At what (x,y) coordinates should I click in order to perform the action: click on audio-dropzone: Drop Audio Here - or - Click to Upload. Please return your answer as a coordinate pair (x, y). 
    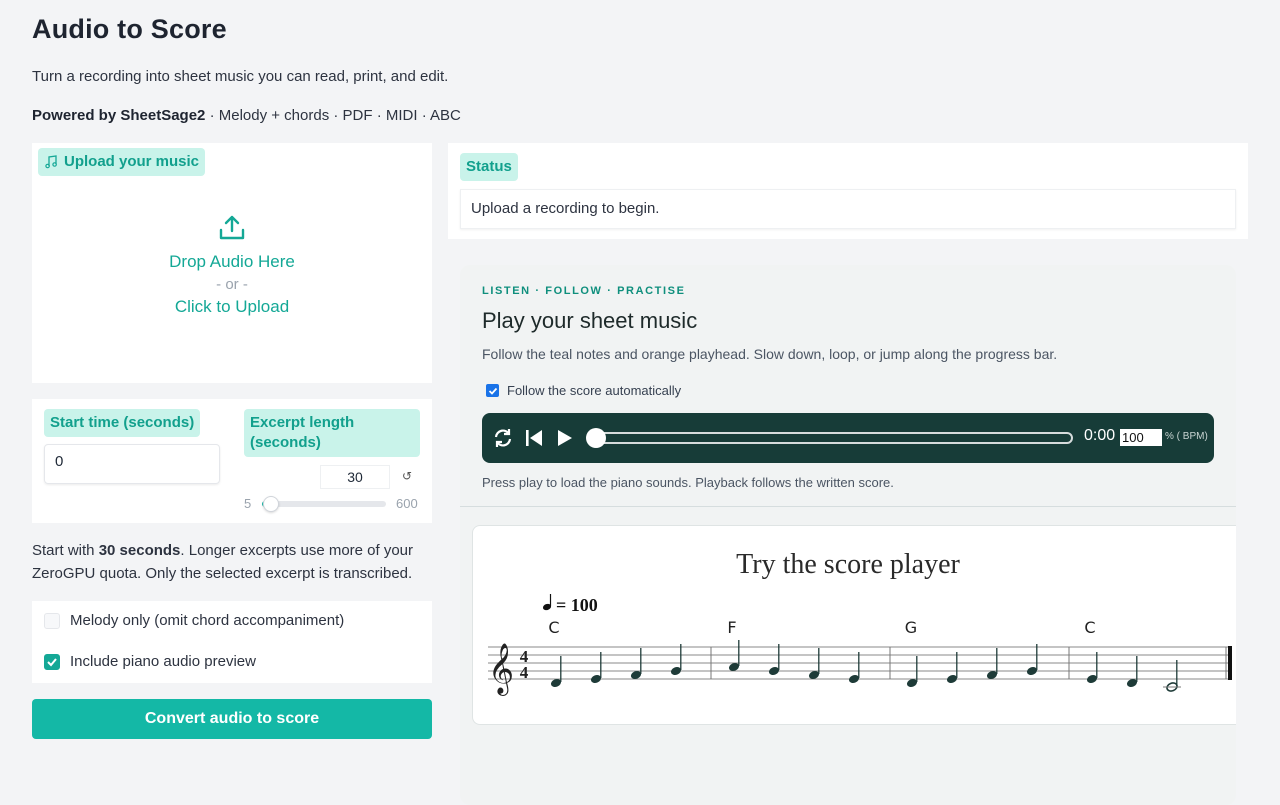
    Looking at the image, I should click on (232, 265).